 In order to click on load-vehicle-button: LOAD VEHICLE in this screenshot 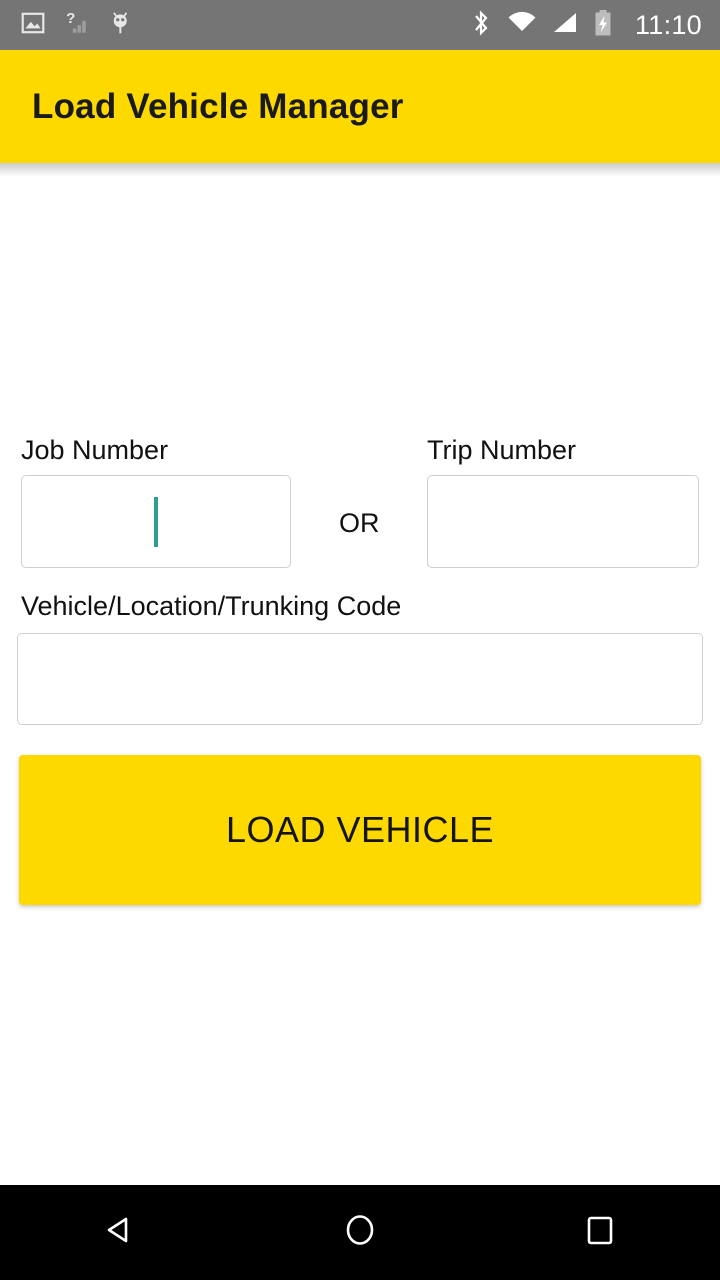, I will do `click(360, 830)`.